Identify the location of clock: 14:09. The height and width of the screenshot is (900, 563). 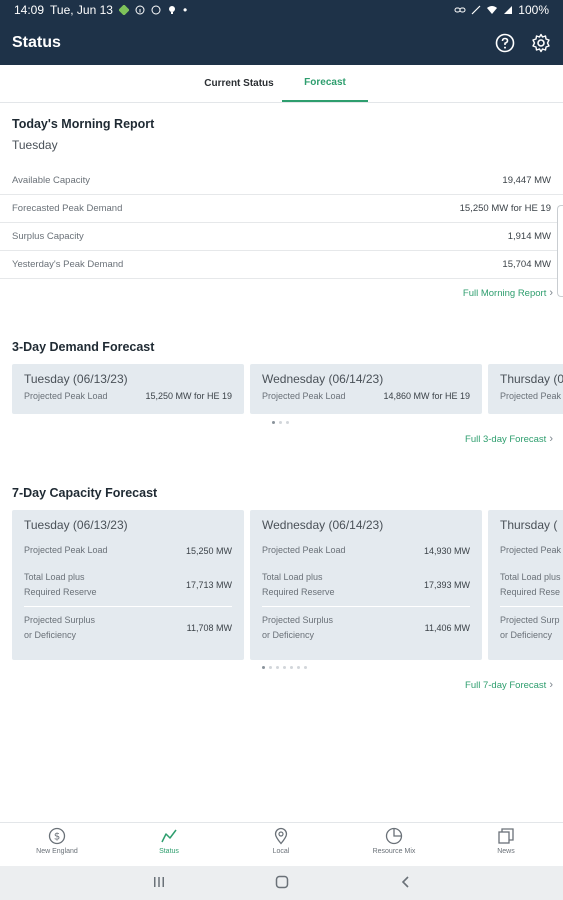
(29, 10).